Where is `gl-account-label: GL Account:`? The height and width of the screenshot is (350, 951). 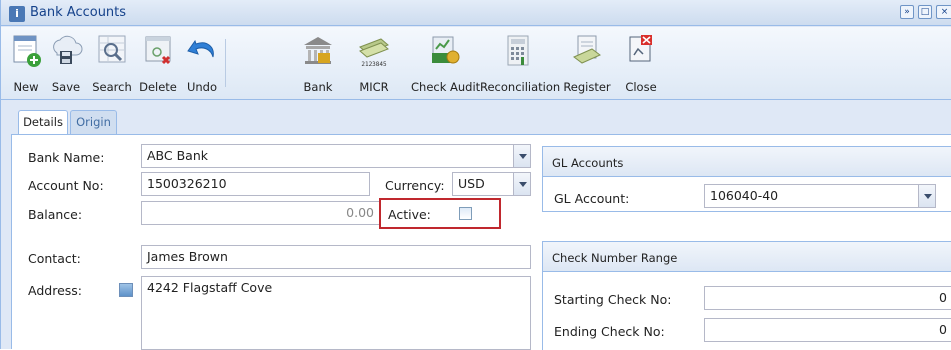
gl-account-label: GL Account: is located at coordinates (592, 198).